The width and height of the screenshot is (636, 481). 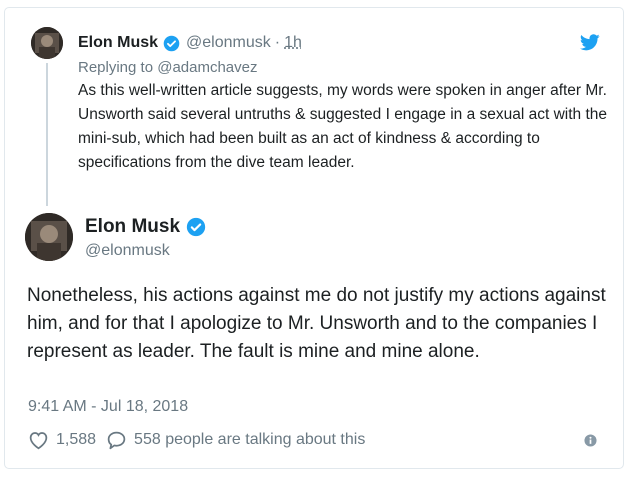 I want to click on speech-bubble-icon, so click(x=116, y=440).